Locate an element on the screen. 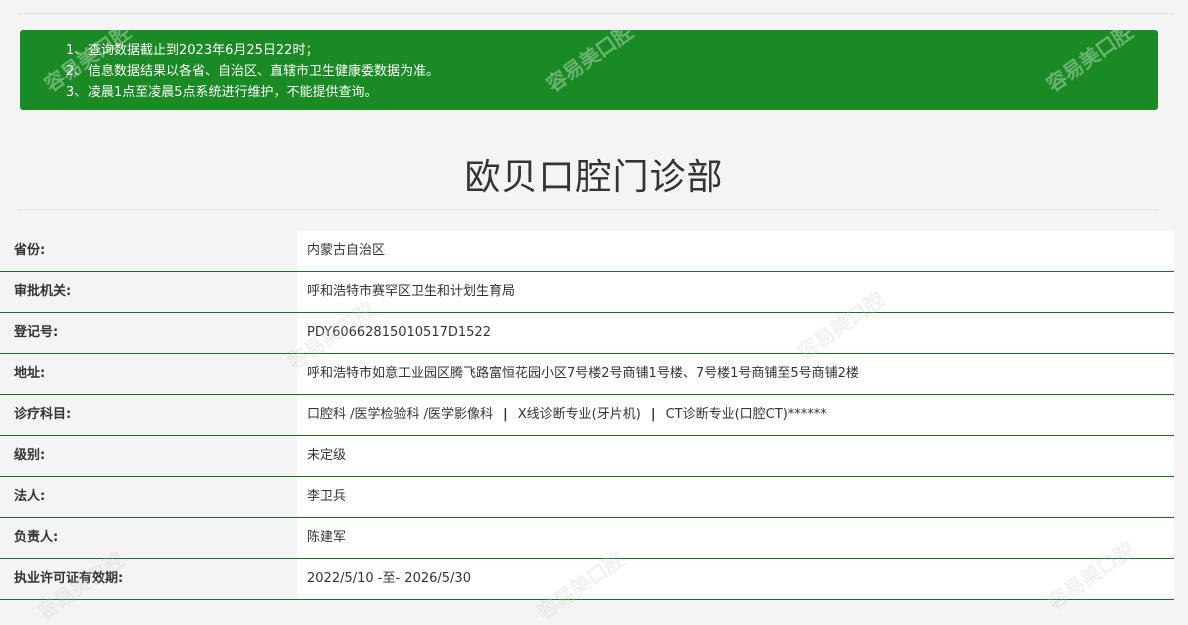 This screenshot has width=1188, height=625. row-value: 呼和浩特市赛罕区卫生和计划生育局 is located at coordinates (735, 292).